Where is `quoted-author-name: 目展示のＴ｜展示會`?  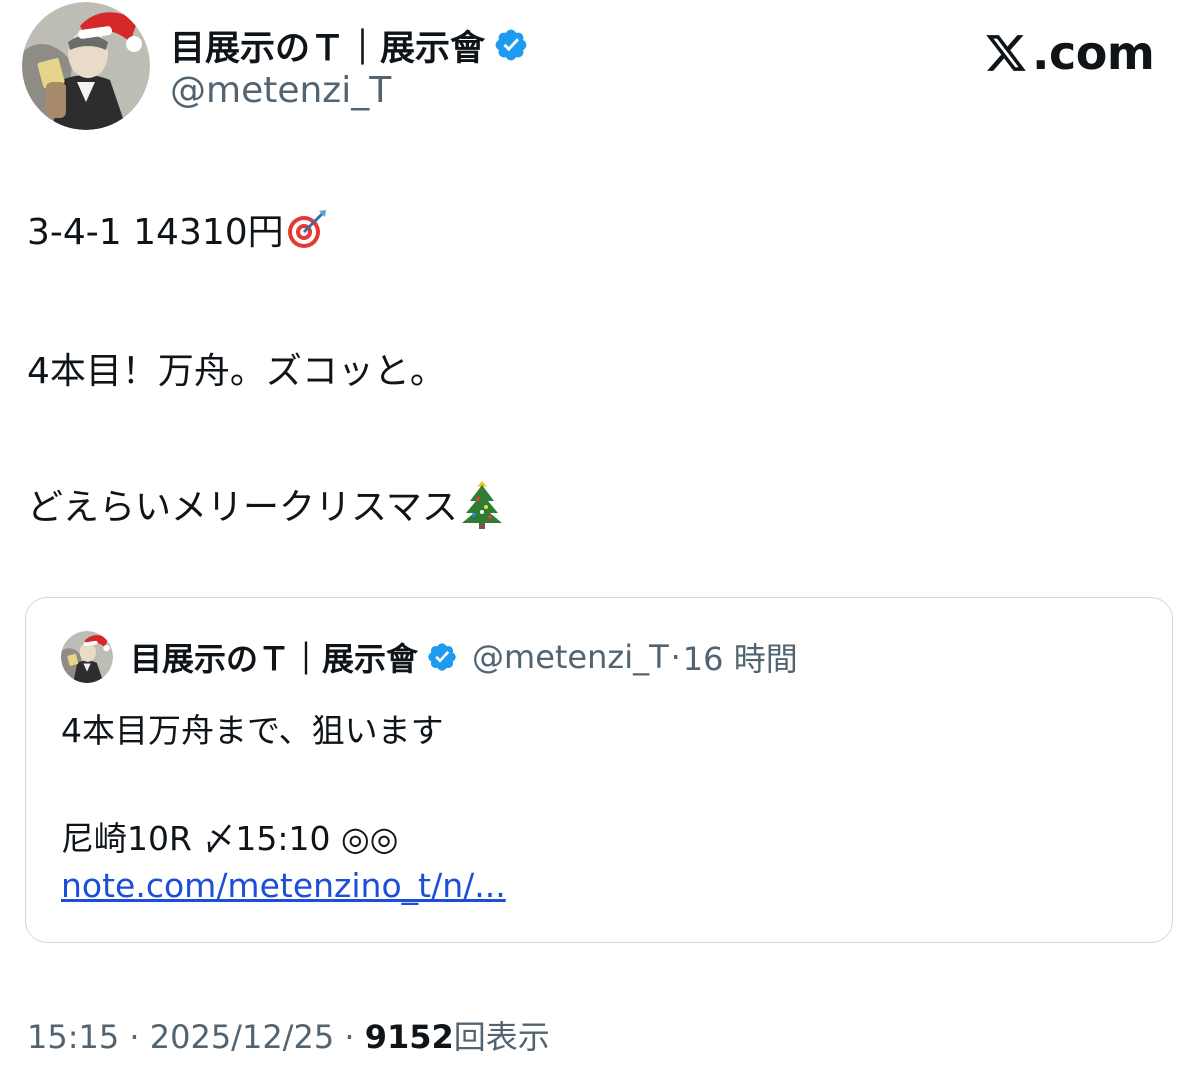 quoted-author-name: 目展示のＴ｜展示會 is located at coordinates (274, 659).